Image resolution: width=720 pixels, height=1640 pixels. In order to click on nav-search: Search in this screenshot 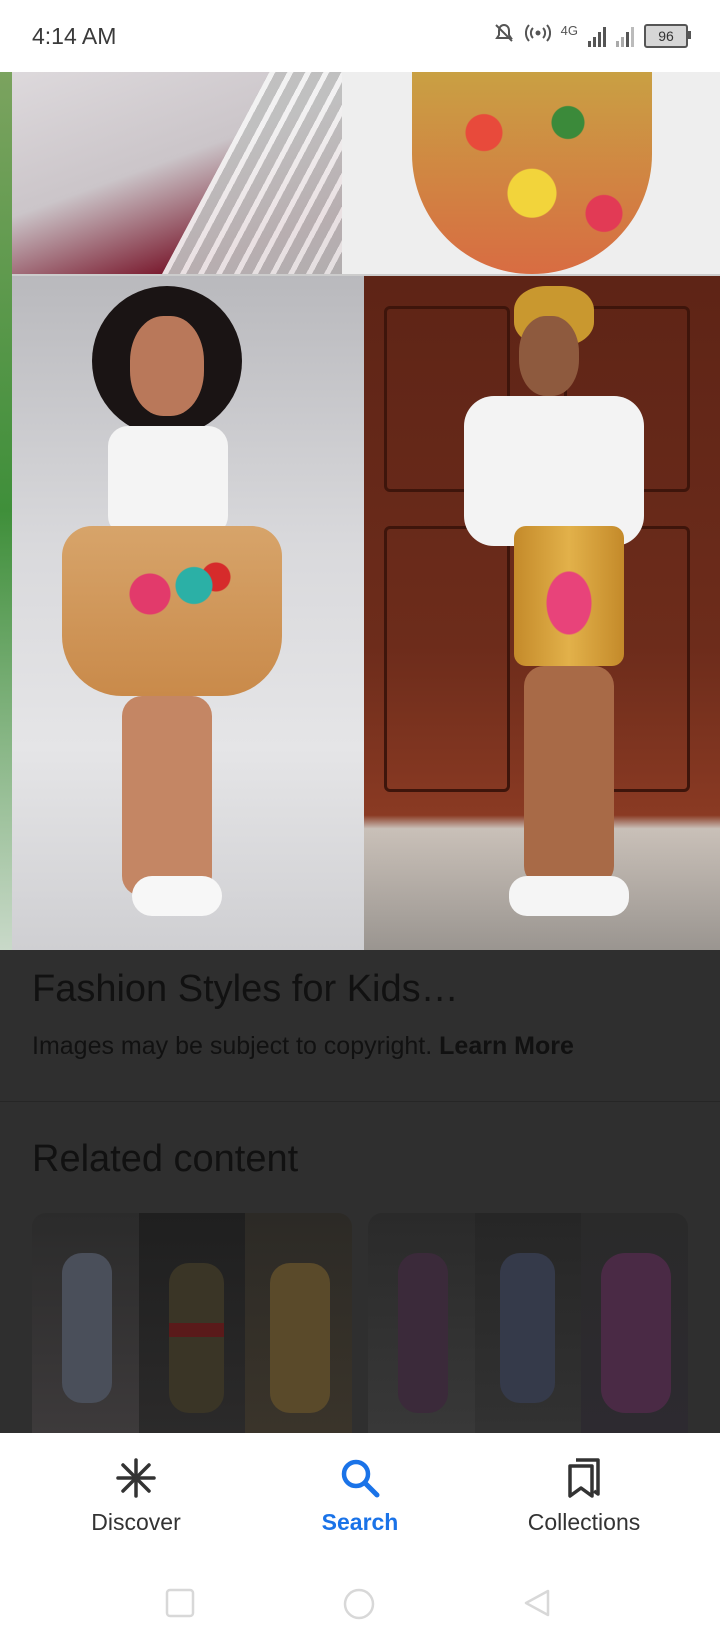, I will do `click(360, 1494)`.